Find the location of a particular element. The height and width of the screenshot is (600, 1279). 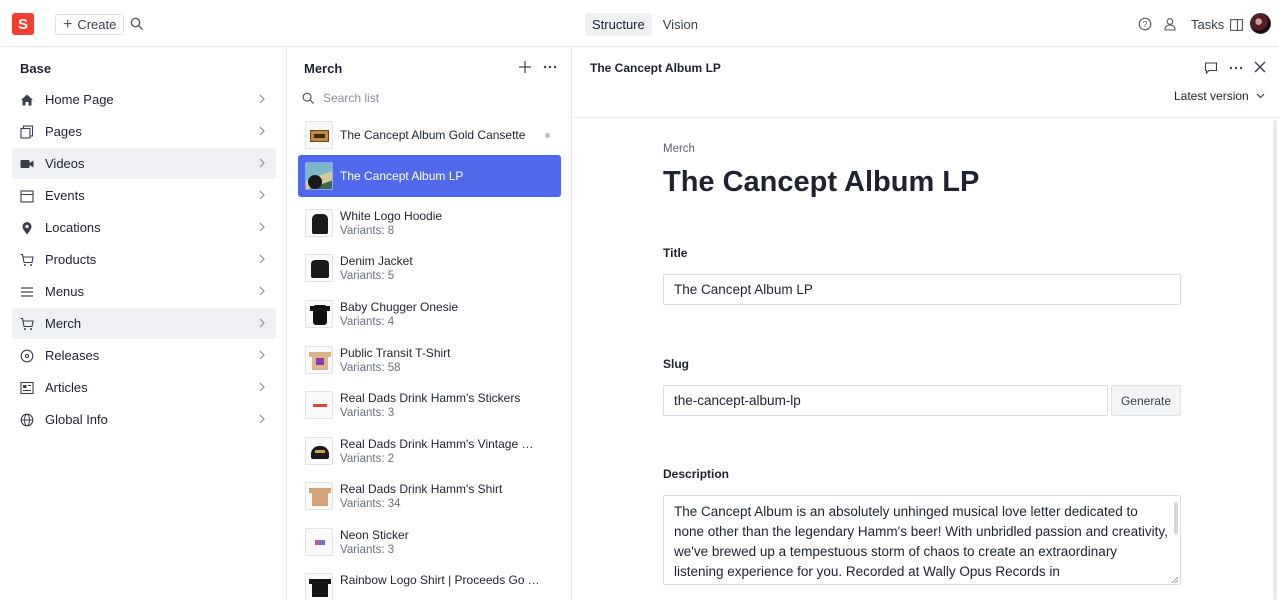

top-bar: S + Create Structure Vision ? Tasks is located at coordinates (639, 23).